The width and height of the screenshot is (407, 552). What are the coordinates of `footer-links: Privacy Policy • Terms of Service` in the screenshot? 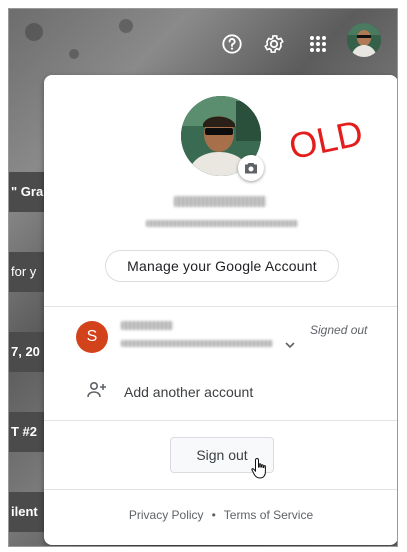 It's located at (220, 515).